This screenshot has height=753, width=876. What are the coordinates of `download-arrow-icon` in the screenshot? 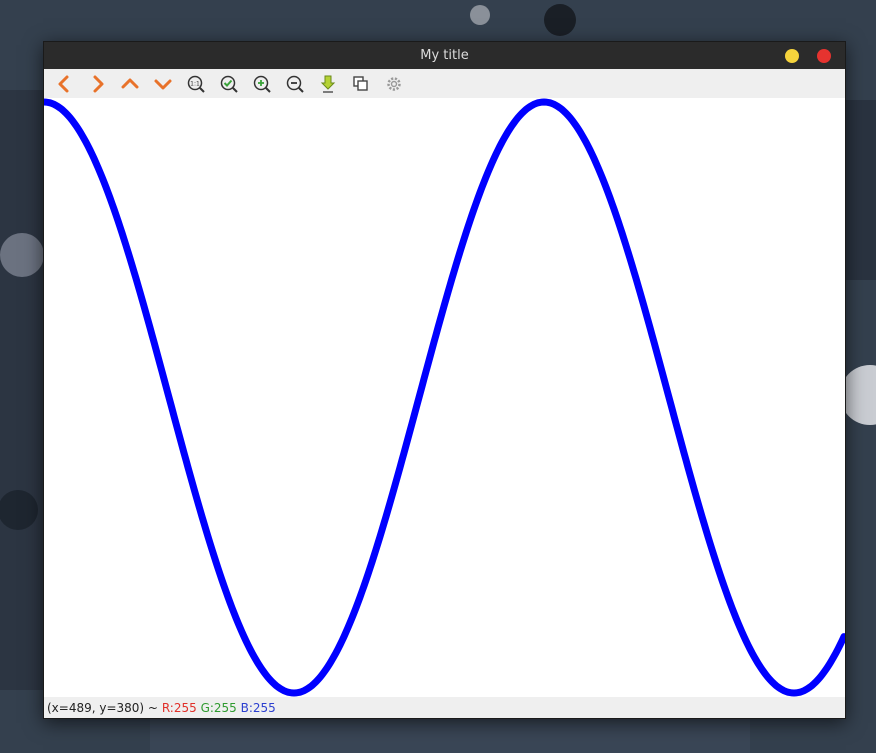 It's located at (328, 84).